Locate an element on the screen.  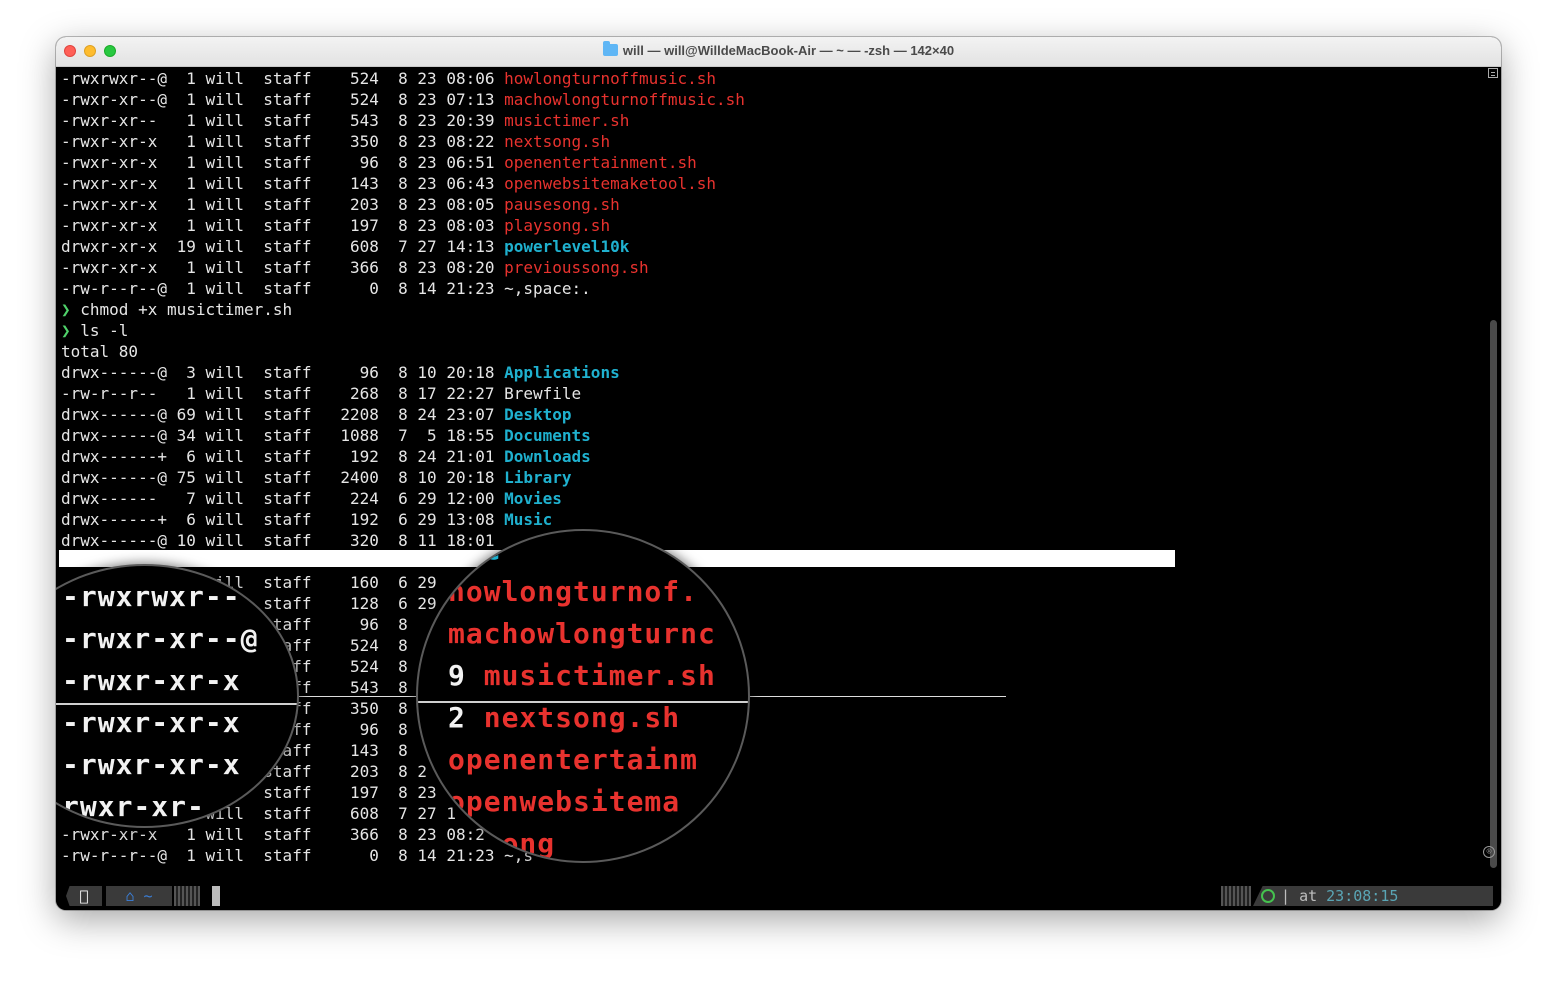
file-name: machowlongturnoffmusic.sh is located at coordinates (624, 99).